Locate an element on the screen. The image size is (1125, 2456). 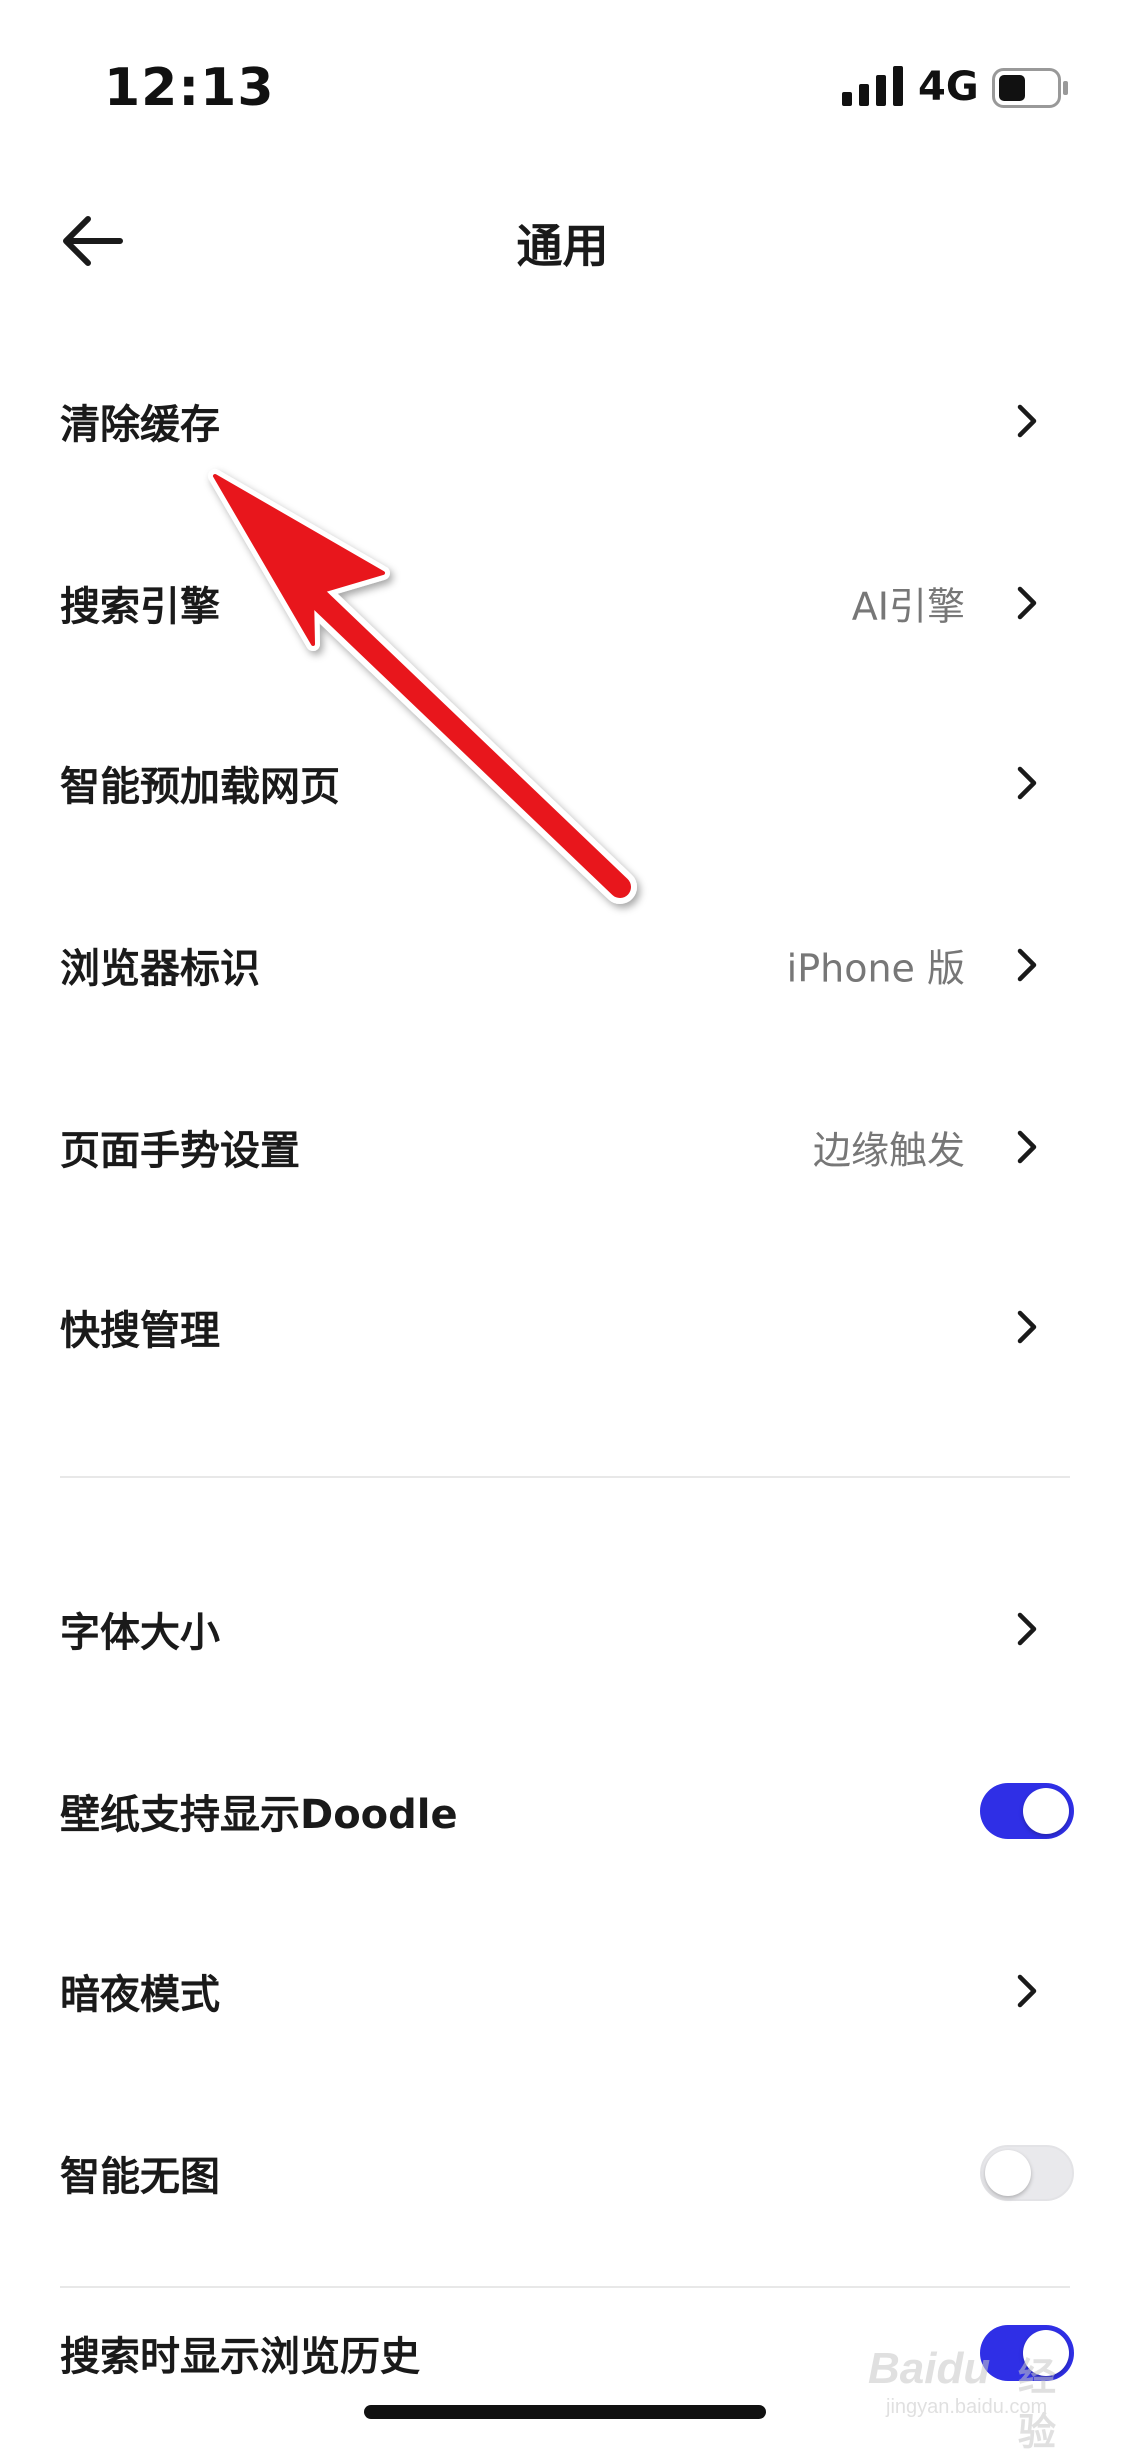
row-label: 壁纸支持显示Doodle is located at coordinates (259, 1815).